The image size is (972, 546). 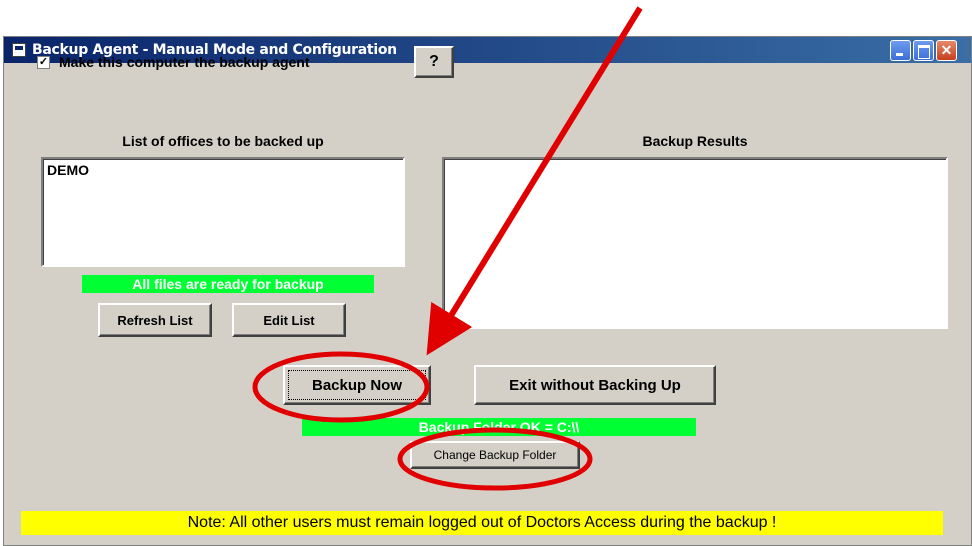 What do you see at coordinates (595, 385) in the screenshot?
I see `exit-without-backup-button: Exit without Backing Up` at bounding box center [595, 385].